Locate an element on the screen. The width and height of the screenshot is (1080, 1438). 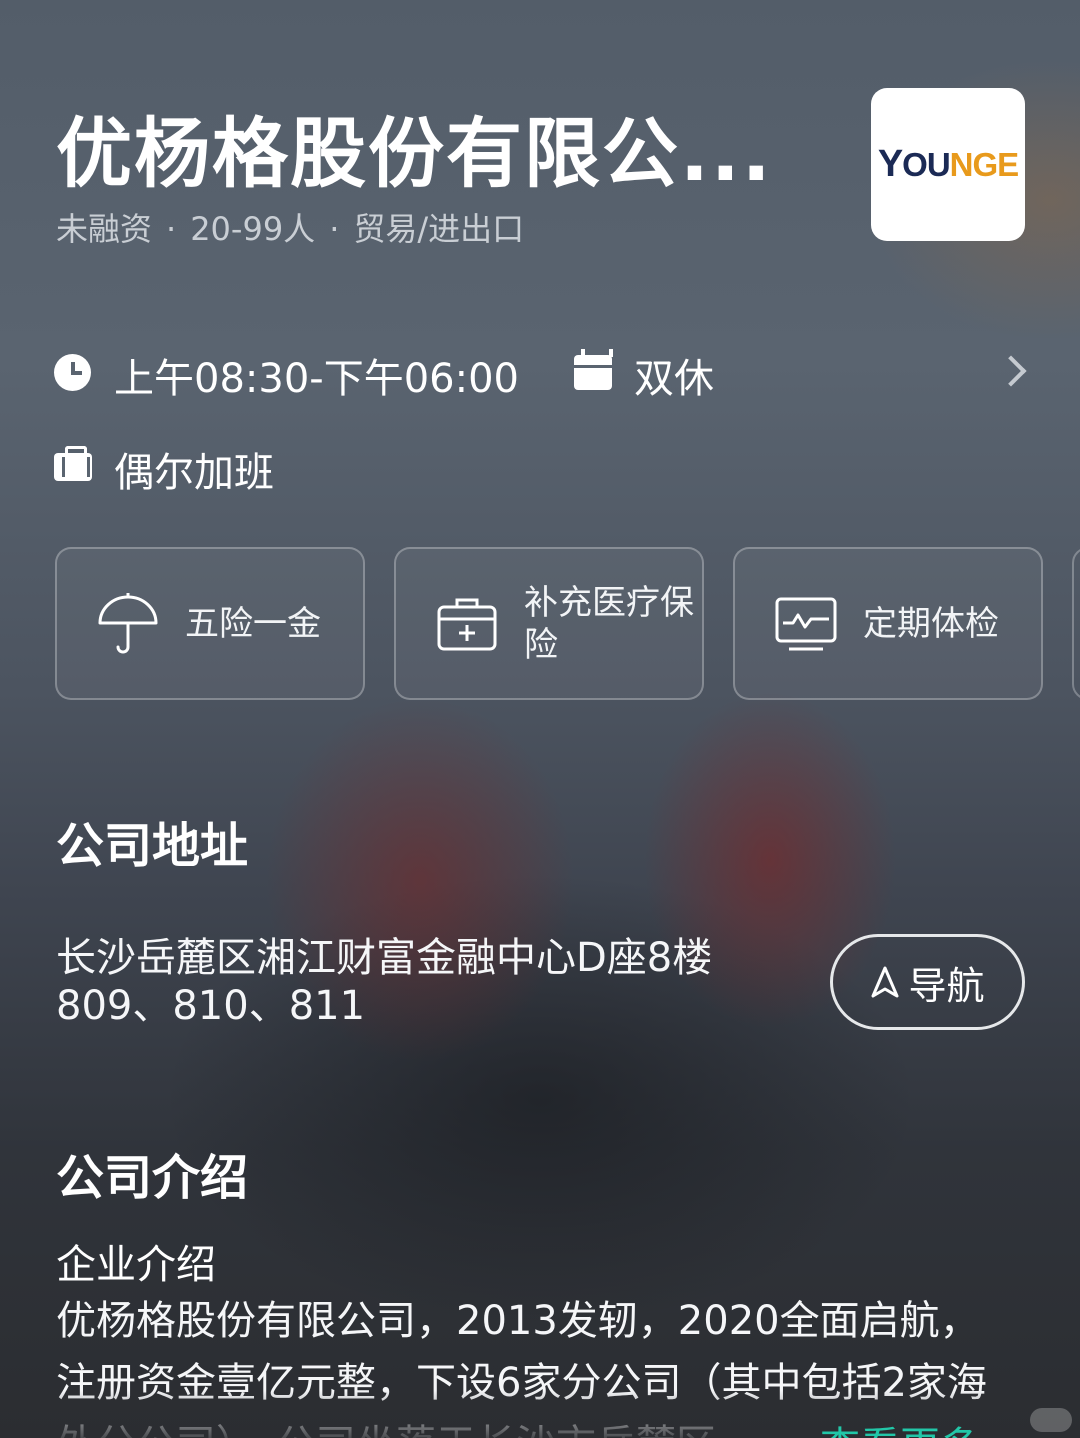
company-size: 20-99人 is located at coordinates (253, 229).